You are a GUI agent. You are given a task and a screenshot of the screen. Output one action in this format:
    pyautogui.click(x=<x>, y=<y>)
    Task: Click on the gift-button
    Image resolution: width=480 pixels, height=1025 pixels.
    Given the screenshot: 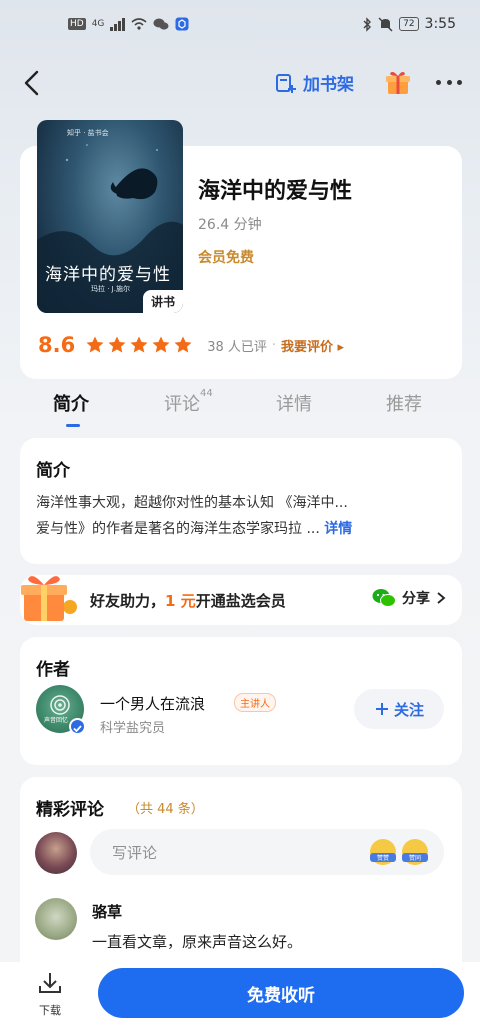 What is the action you would take?
    pyautogui.click(x=398, y=82)
    